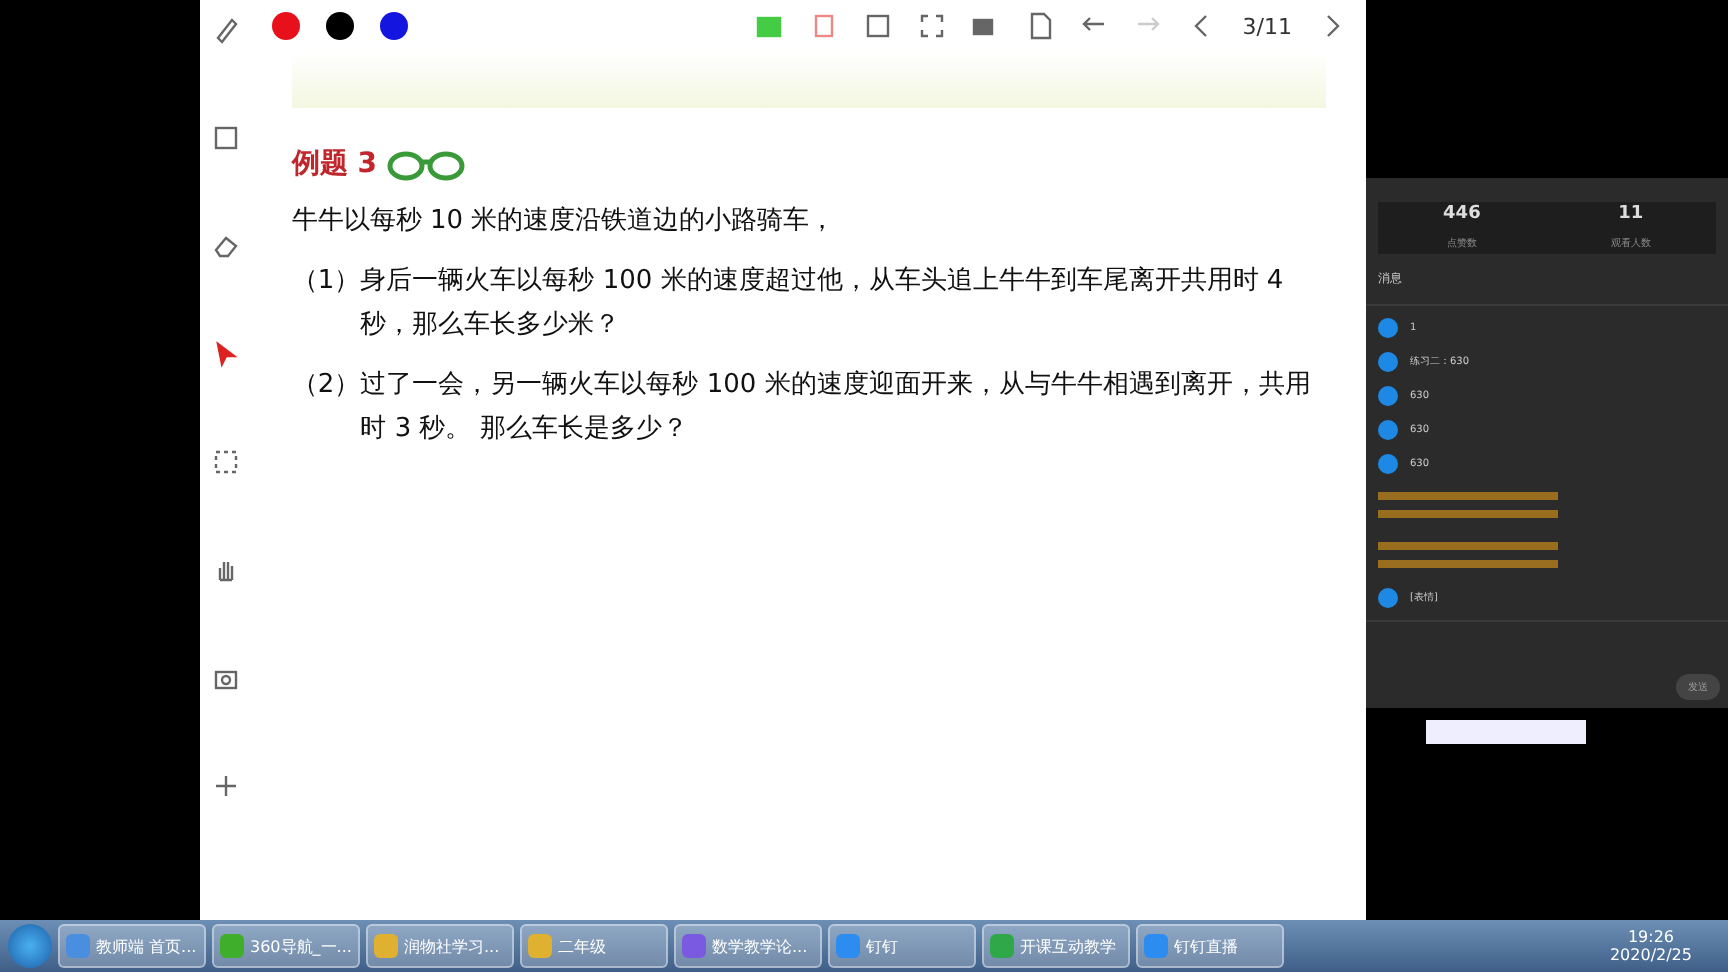 The height and width of the screenshot is (972, 1728). What do you see at coordinates (334, 164) in the screenshot?
I see `problem-title: 例题 3` at bounding box center [334, 164].